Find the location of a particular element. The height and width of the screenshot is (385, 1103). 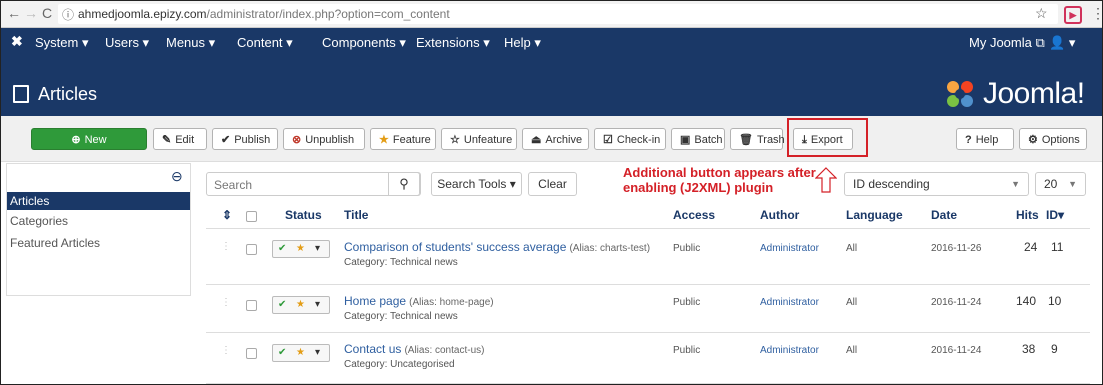

trash-button-label: Trash is located at coordinates (770, 140).